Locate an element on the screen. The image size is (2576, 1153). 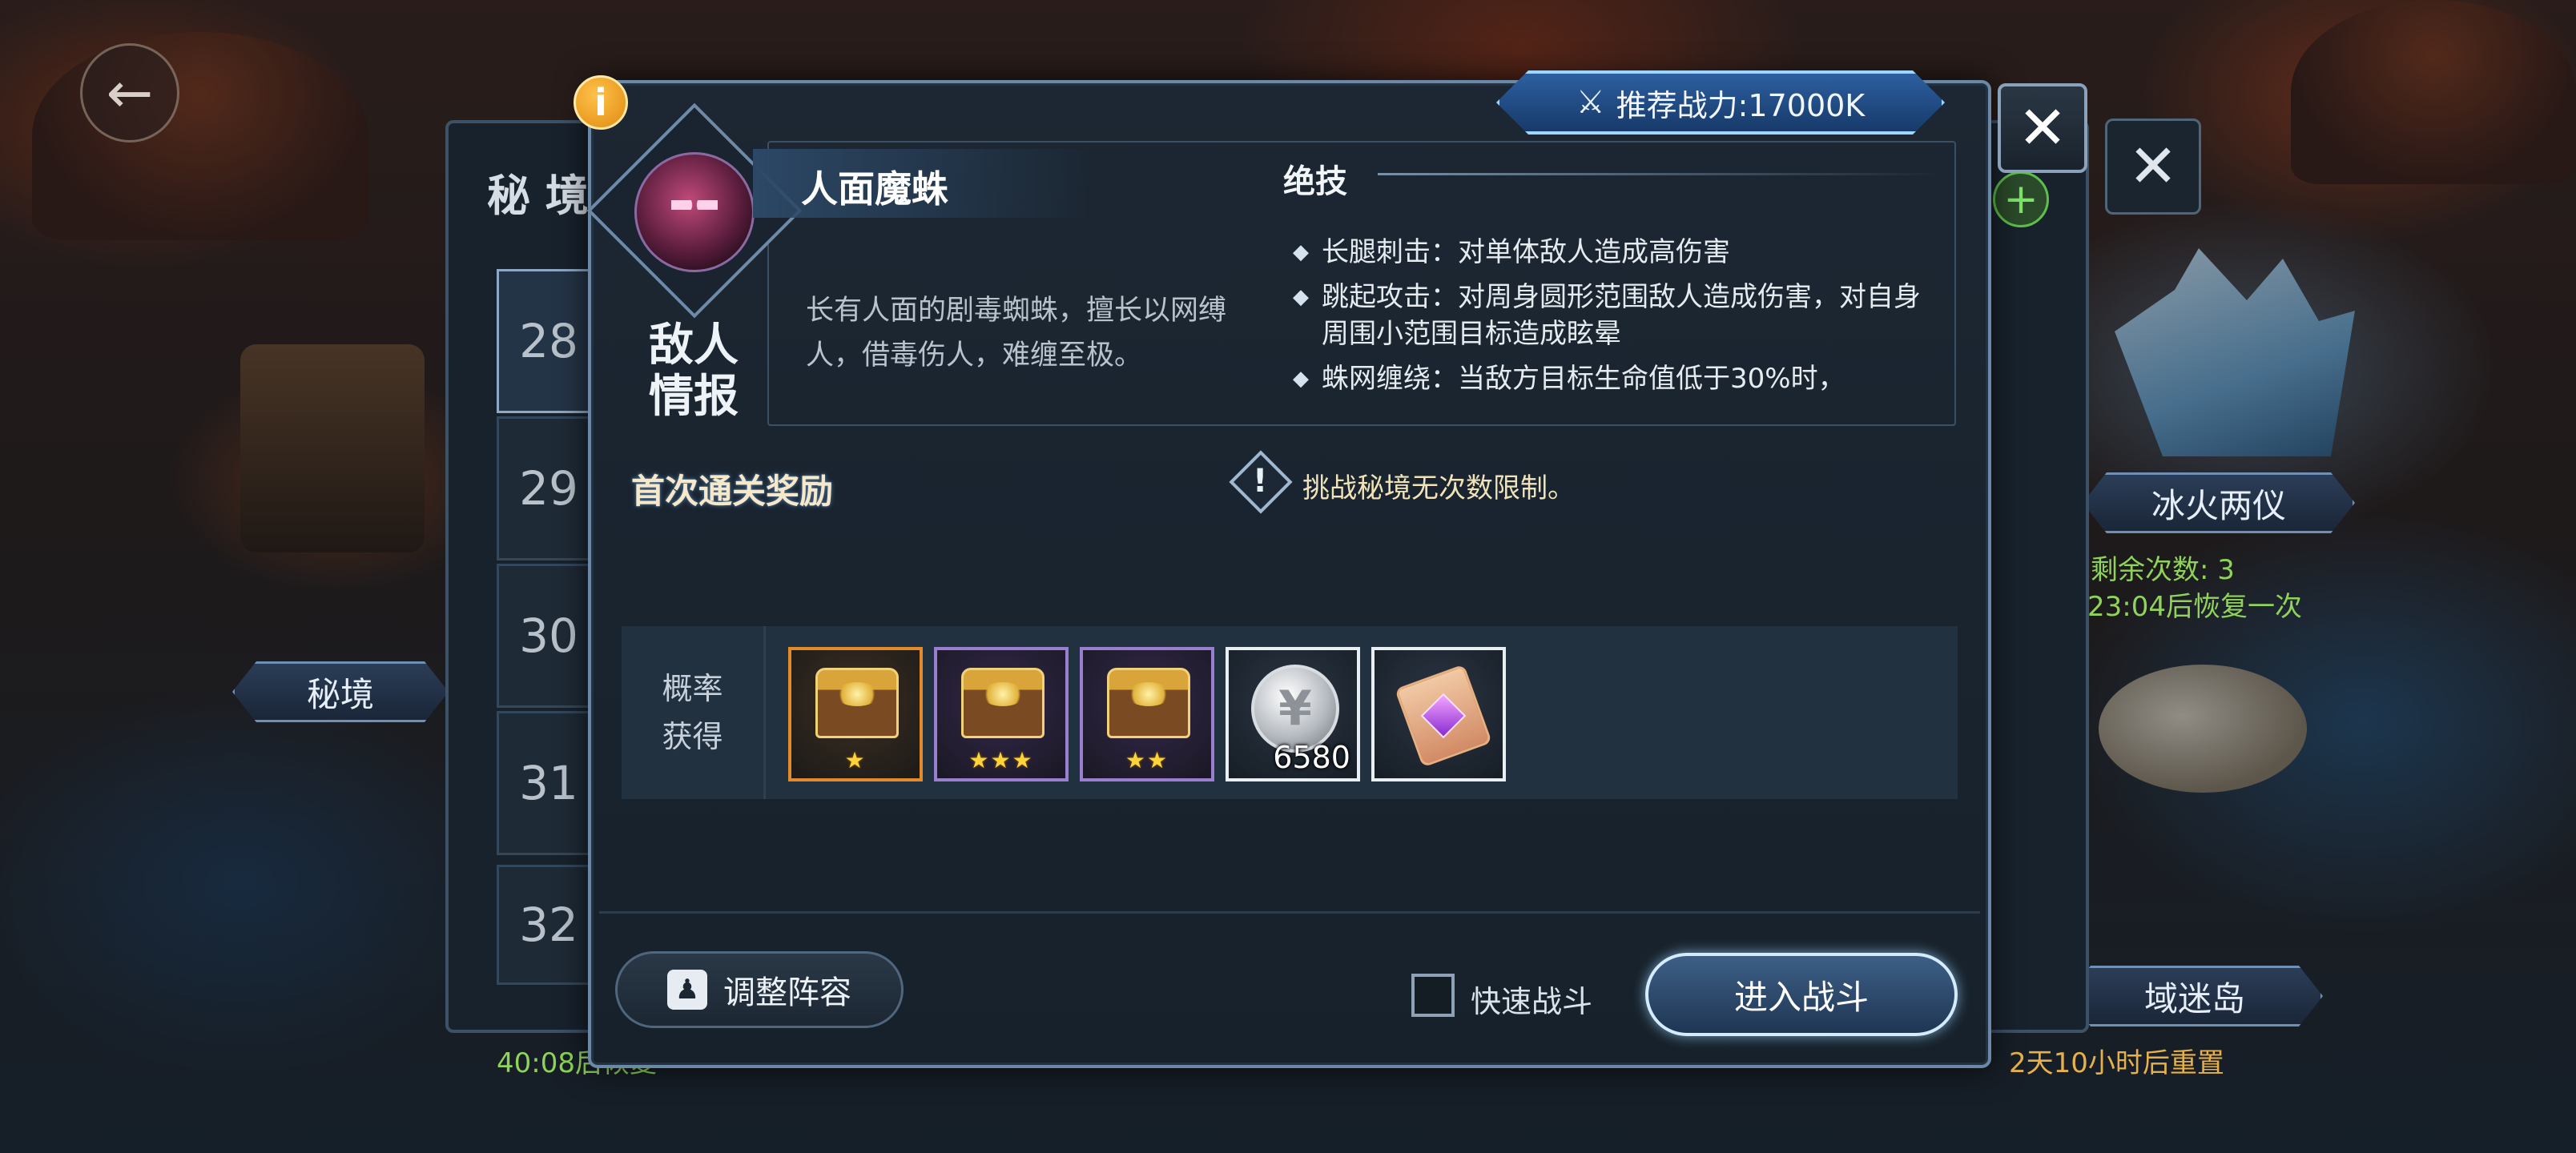
reset-timer-text: 2天10小时后重置 is located at coordinates (2116, 1063).